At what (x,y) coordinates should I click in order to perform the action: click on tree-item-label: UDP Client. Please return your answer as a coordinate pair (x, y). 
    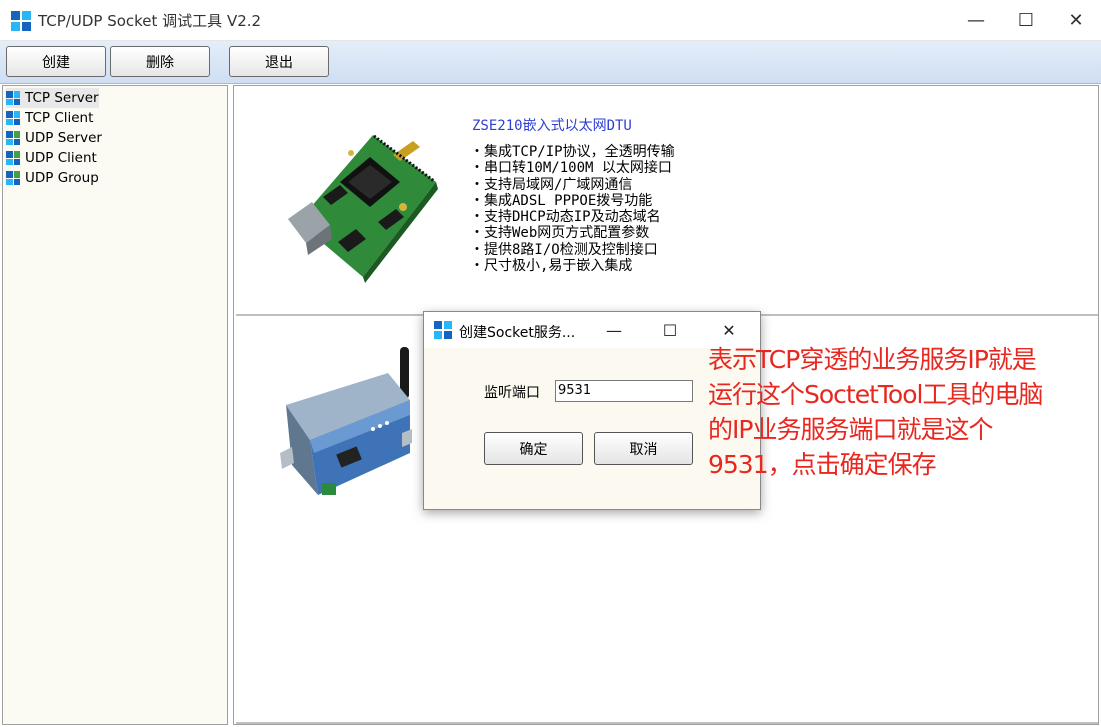
    Looking at the image, I should click on (61, 158).